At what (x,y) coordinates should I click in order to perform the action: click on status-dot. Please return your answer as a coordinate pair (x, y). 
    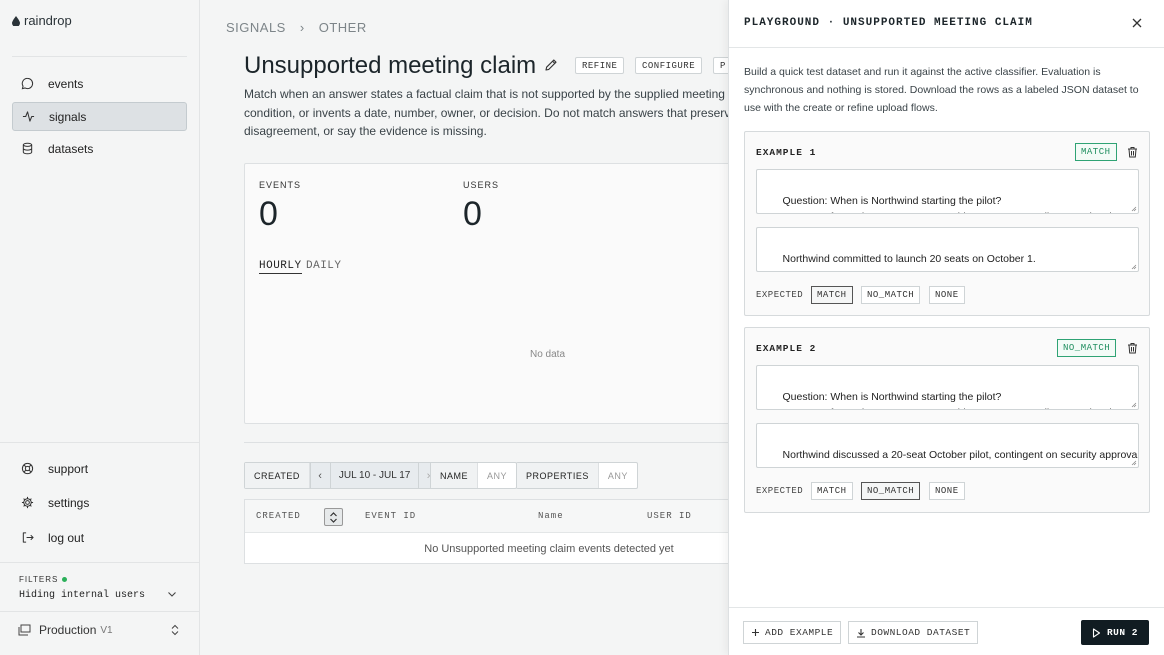
    Looking at the image, I should click on (65, 579).